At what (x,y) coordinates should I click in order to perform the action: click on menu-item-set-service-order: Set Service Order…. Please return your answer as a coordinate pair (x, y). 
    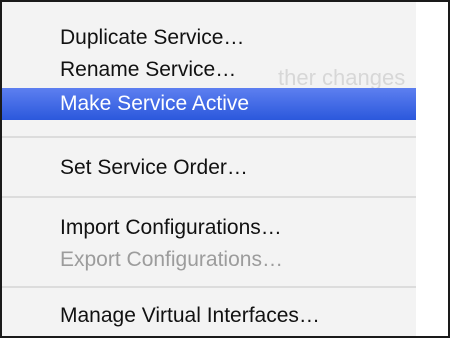
    Looking at the image, I should click on (209, 168).